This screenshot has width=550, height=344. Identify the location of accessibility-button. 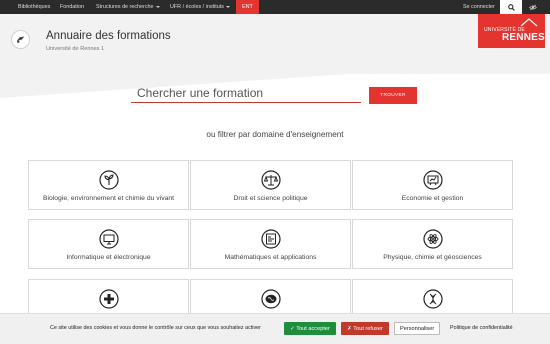
(533, 7).